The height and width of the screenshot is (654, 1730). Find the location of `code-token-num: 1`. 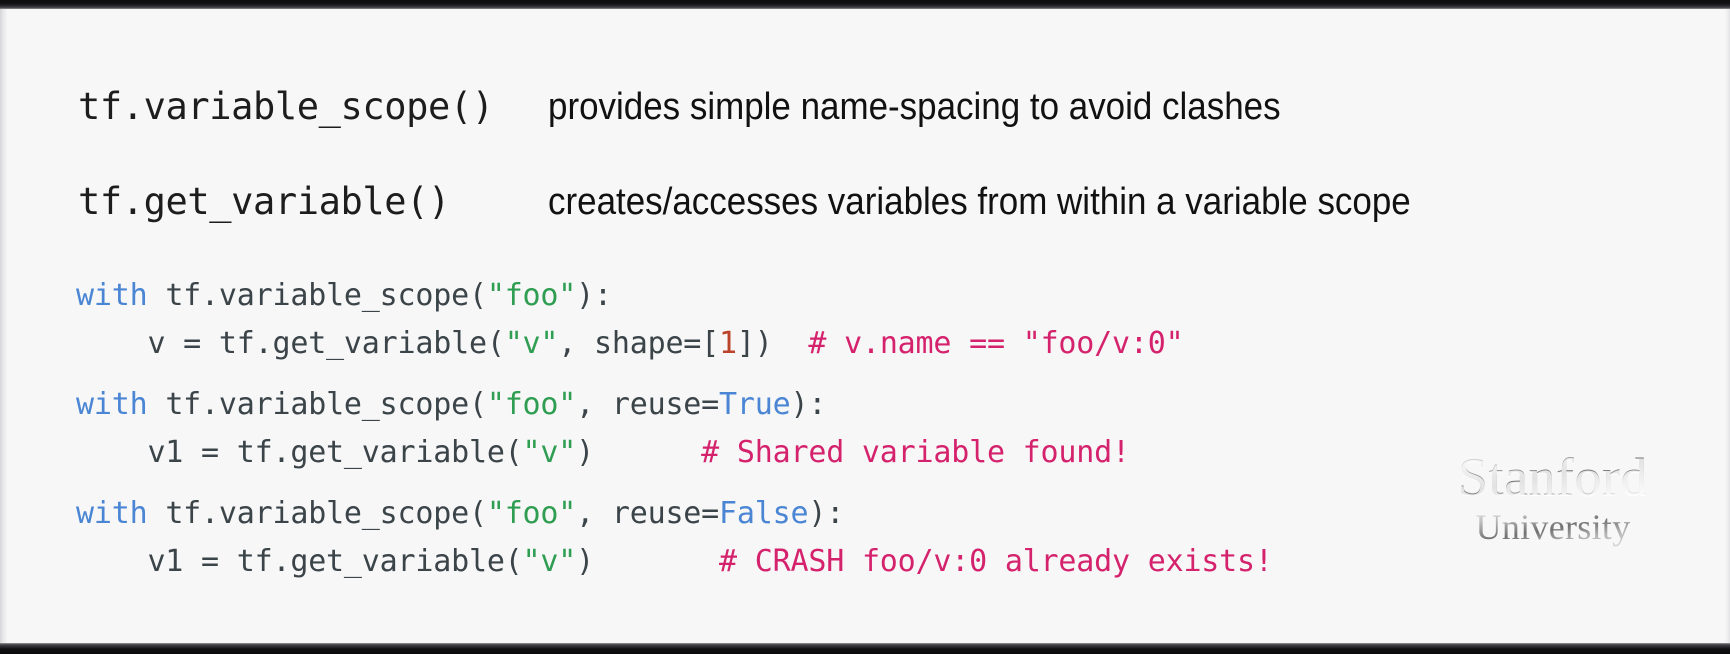

code-token-num: 1 is located at coordinates (728, 343).